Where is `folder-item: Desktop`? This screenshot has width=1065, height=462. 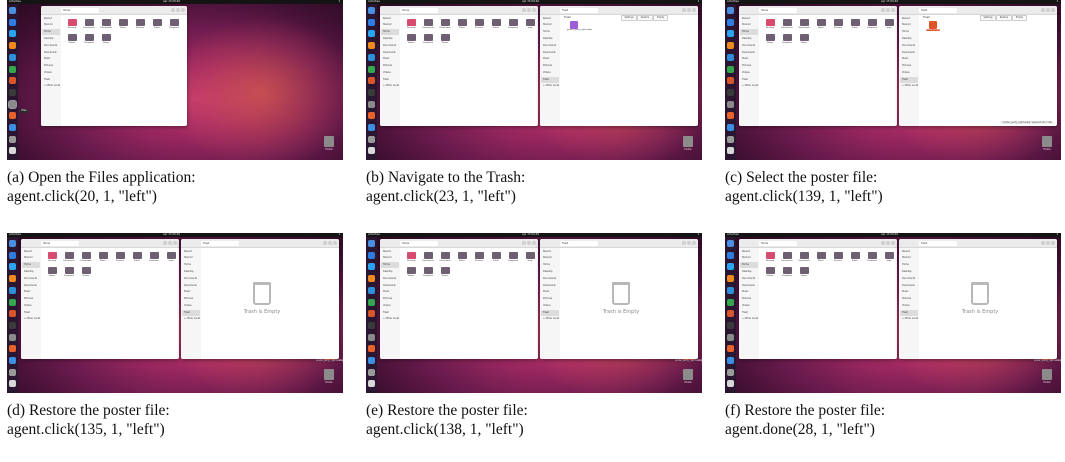 folder-item: Desktop is located at coordinates (411, 25).